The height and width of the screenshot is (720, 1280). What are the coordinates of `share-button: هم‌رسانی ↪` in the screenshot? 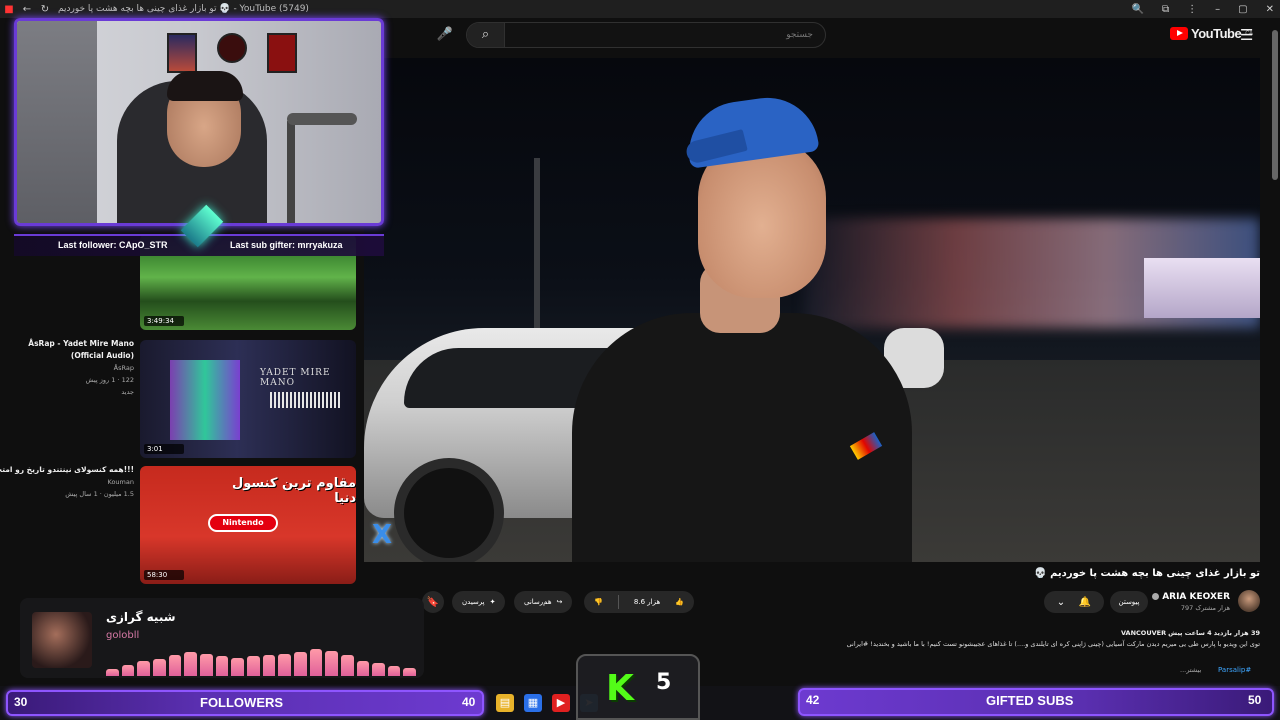 It's located at (543, 602).